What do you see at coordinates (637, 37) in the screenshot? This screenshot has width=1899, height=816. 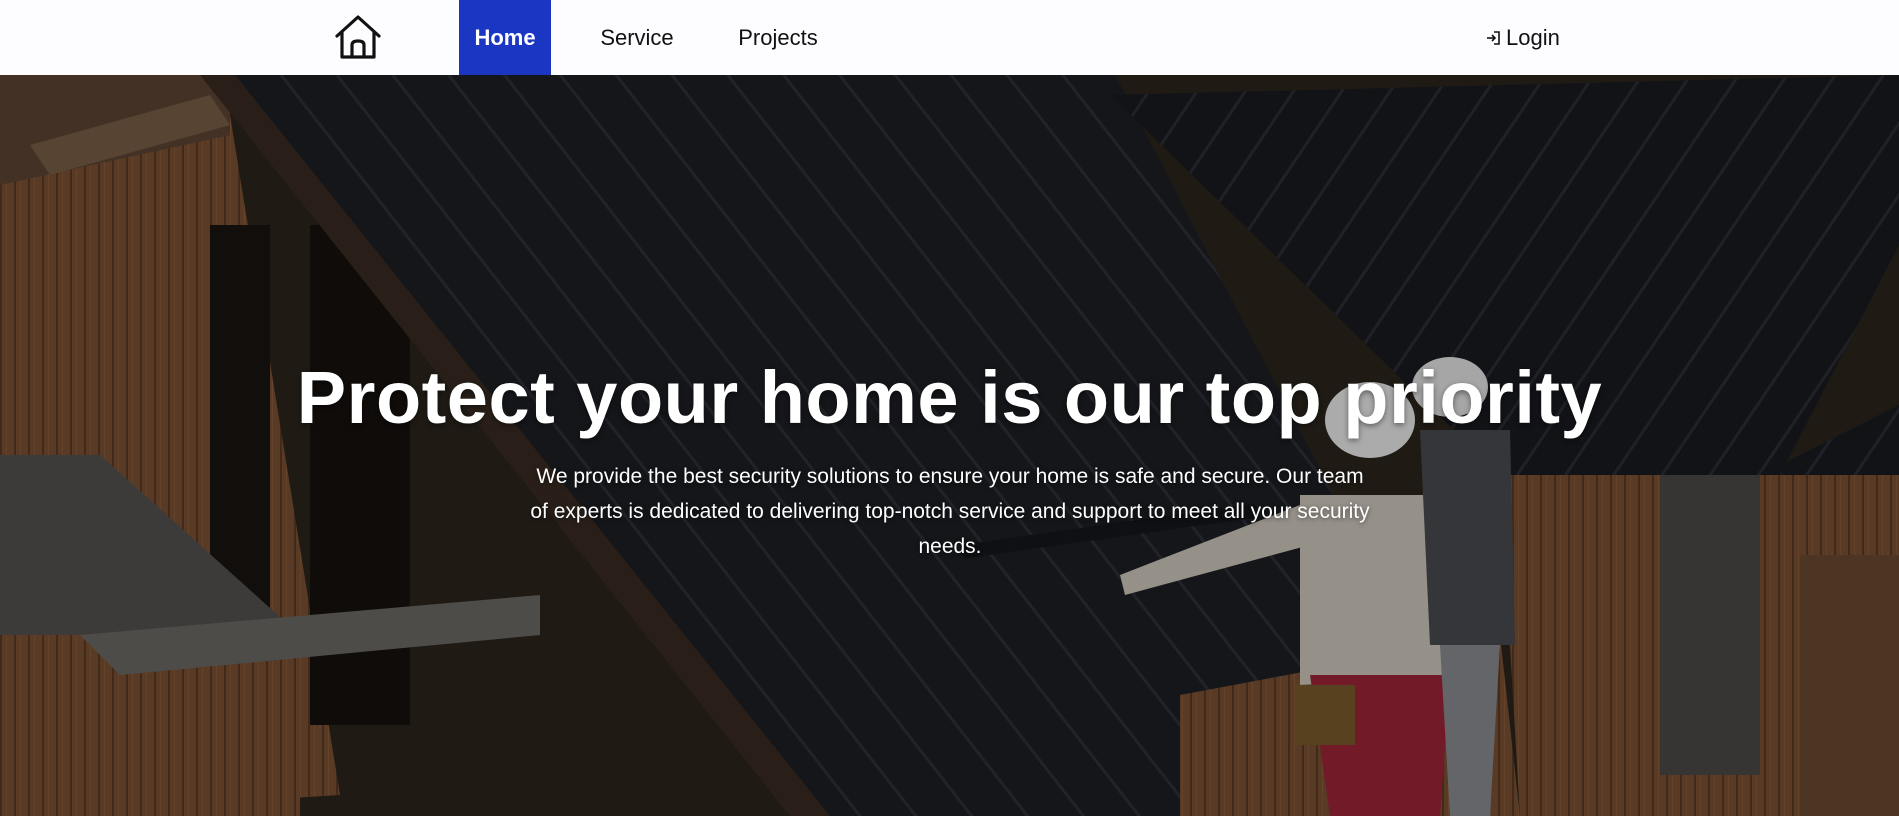 I see `nav-service-link: Service` at bounding box center [637, 37].